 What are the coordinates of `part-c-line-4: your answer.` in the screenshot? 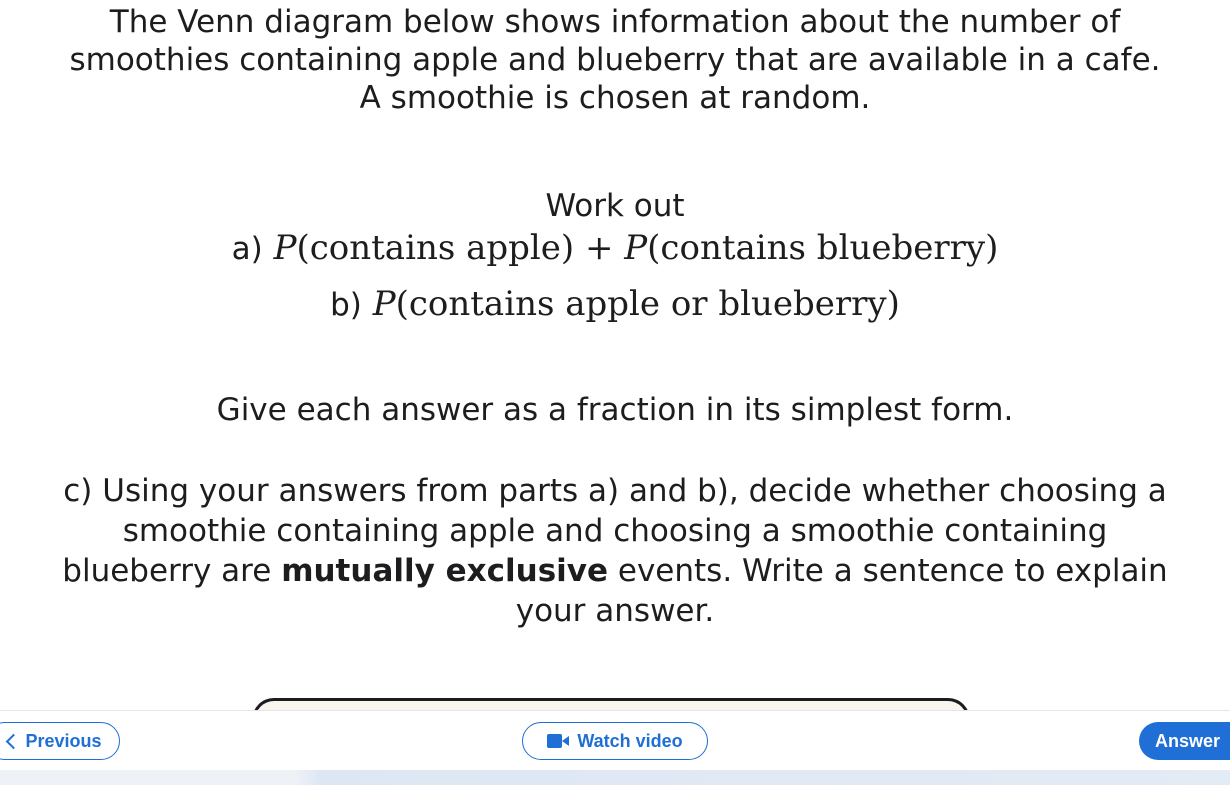 It's located at (615, 611).